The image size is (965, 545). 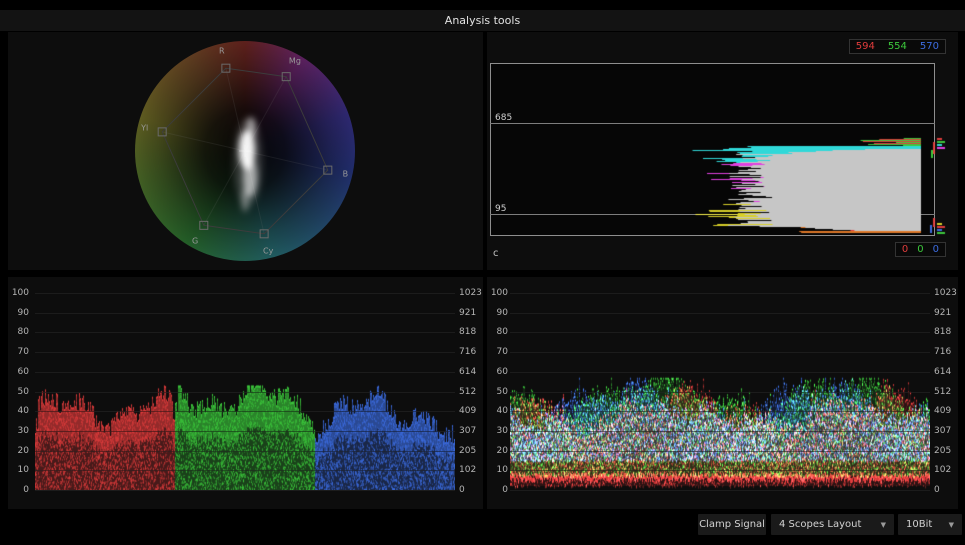 I want to click on waveform-left-scale: 100 90 80 70 60 50 40 30 20 10 0, so click(x=498, y=393).